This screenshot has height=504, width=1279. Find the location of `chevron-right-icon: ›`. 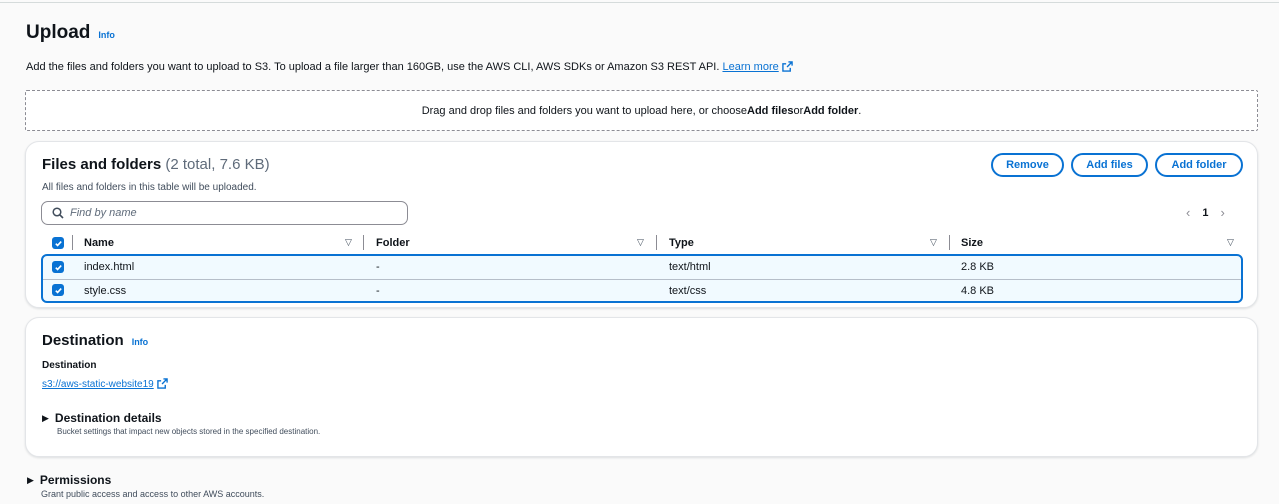

chevron-right-icon: › is located at coordinates (1222, 212).